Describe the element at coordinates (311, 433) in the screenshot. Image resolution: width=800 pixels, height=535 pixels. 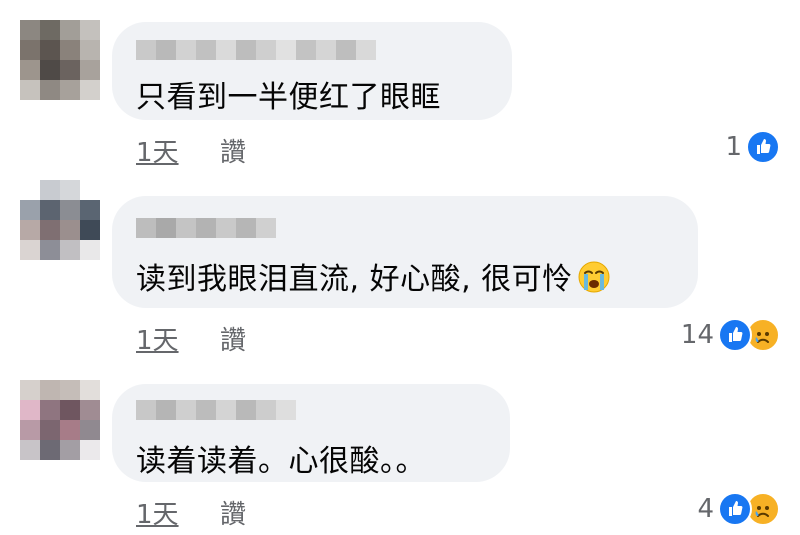
I see `comment-bubble: 读着读着。心很酸。。` at that location.